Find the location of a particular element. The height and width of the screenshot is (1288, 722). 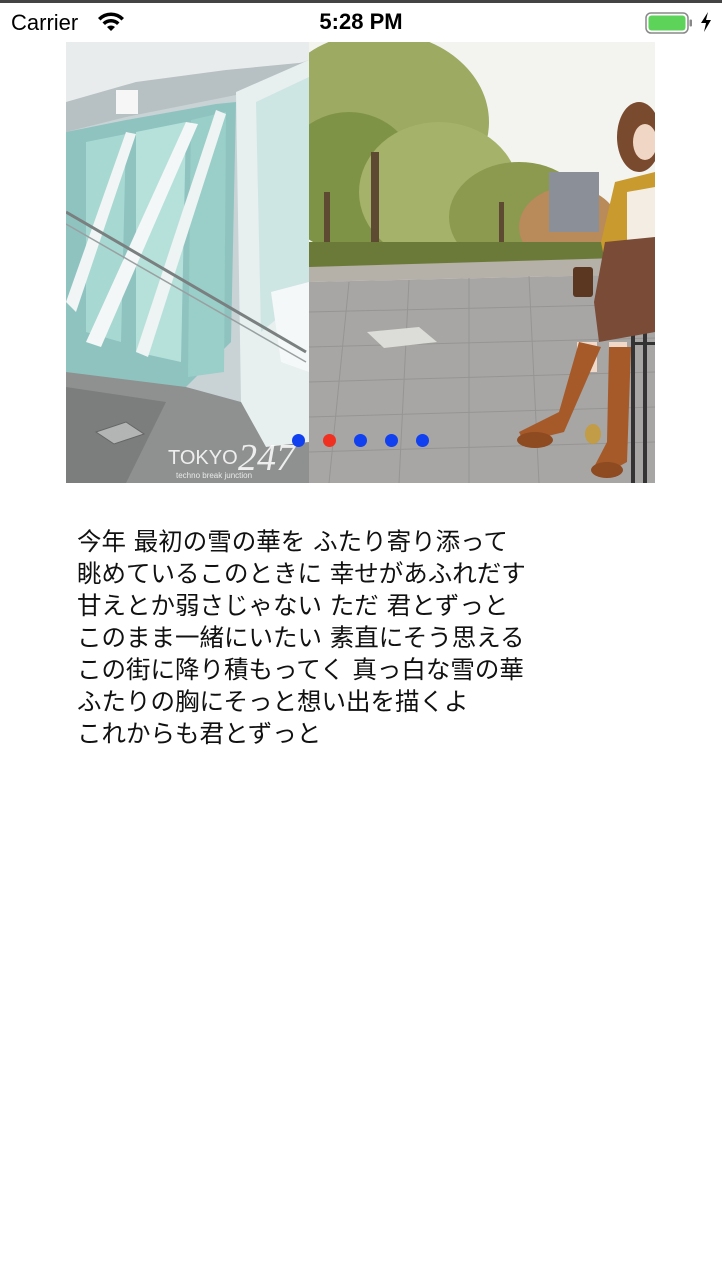

bolt-icon is located at coordinates (706, 22).